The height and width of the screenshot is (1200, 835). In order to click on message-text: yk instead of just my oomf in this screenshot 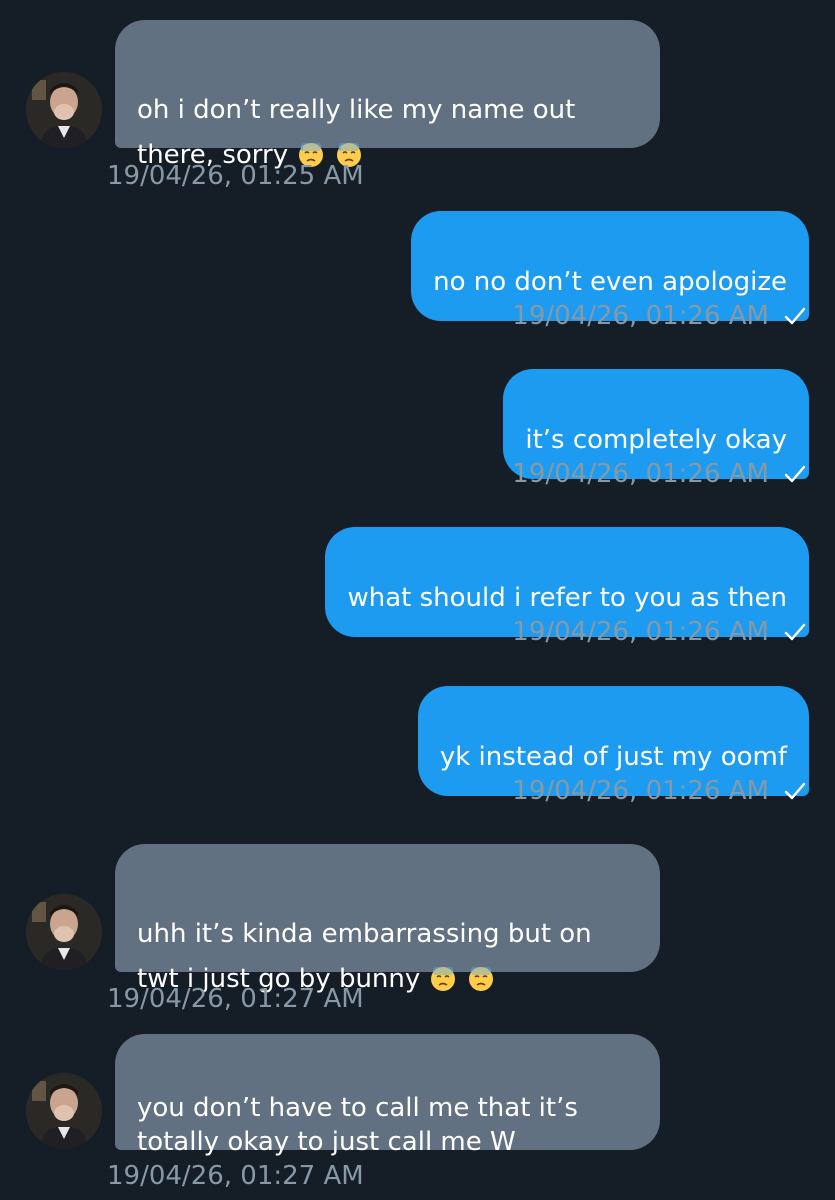, I will do `click(613, 757)`.